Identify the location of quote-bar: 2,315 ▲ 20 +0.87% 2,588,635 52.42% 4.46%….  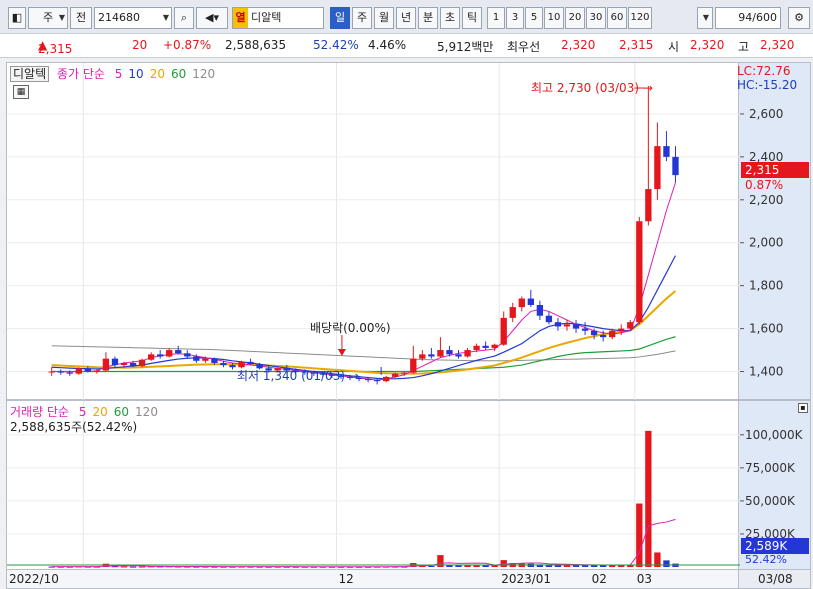
(406, 46).